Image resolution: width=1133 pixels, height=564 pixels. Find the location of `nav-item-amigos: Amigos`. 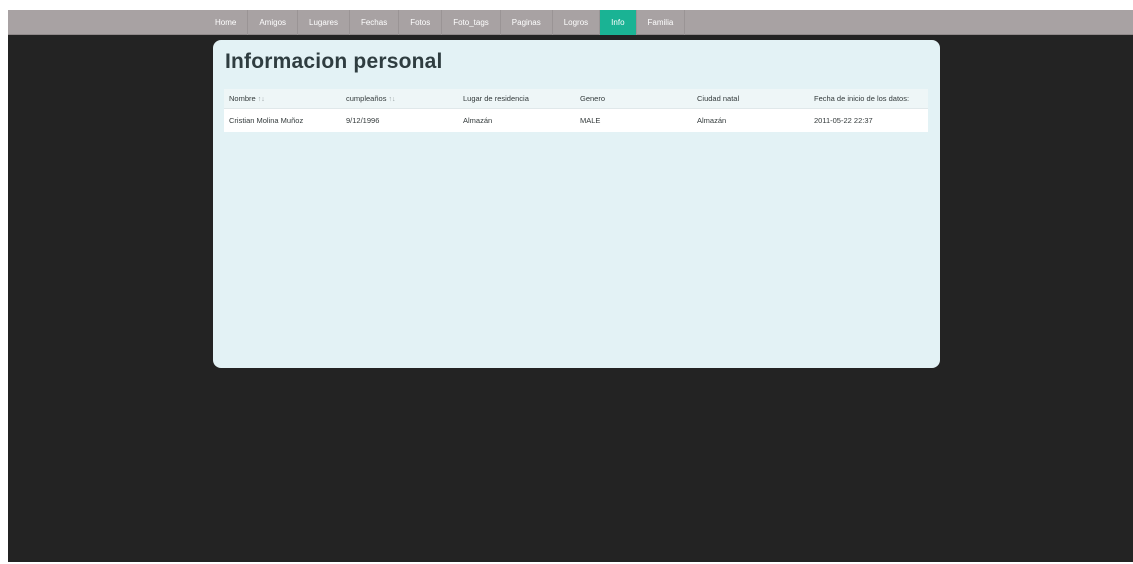

nav-item-amigos: Amigos is located at coordinates (273, 22).